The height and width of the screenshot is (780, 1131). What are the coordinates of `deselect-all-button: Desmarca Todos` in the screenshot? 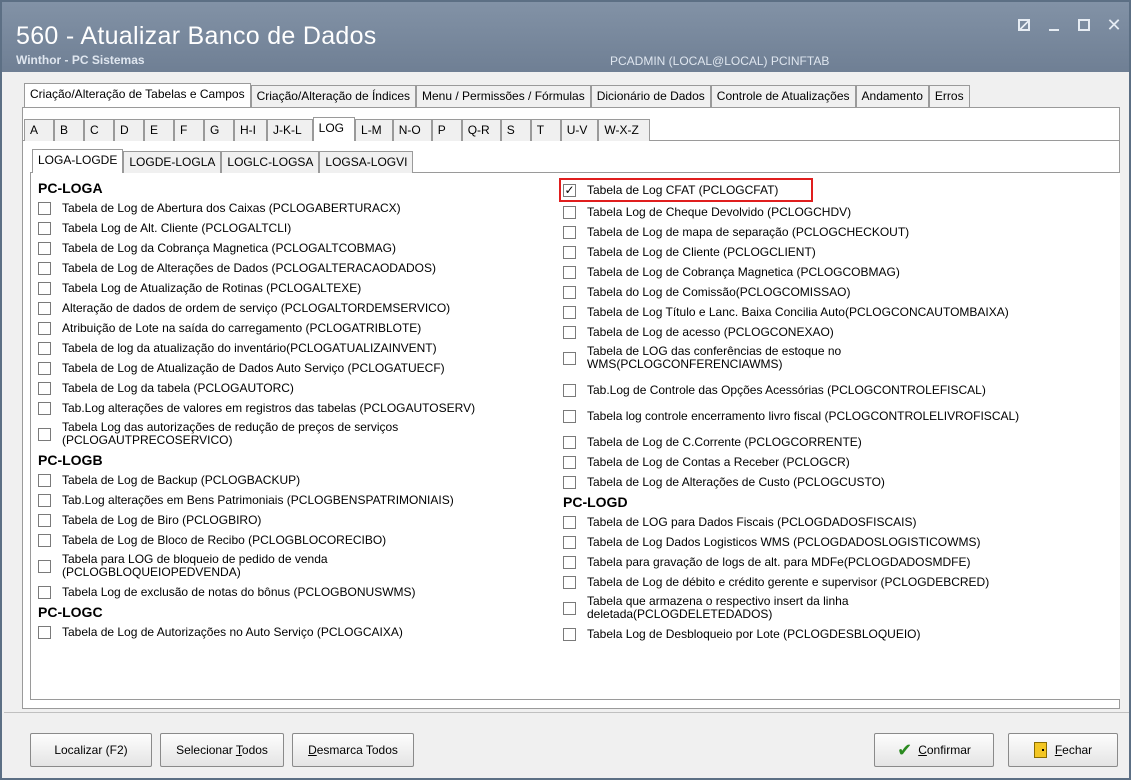 It's located at (353, 750).